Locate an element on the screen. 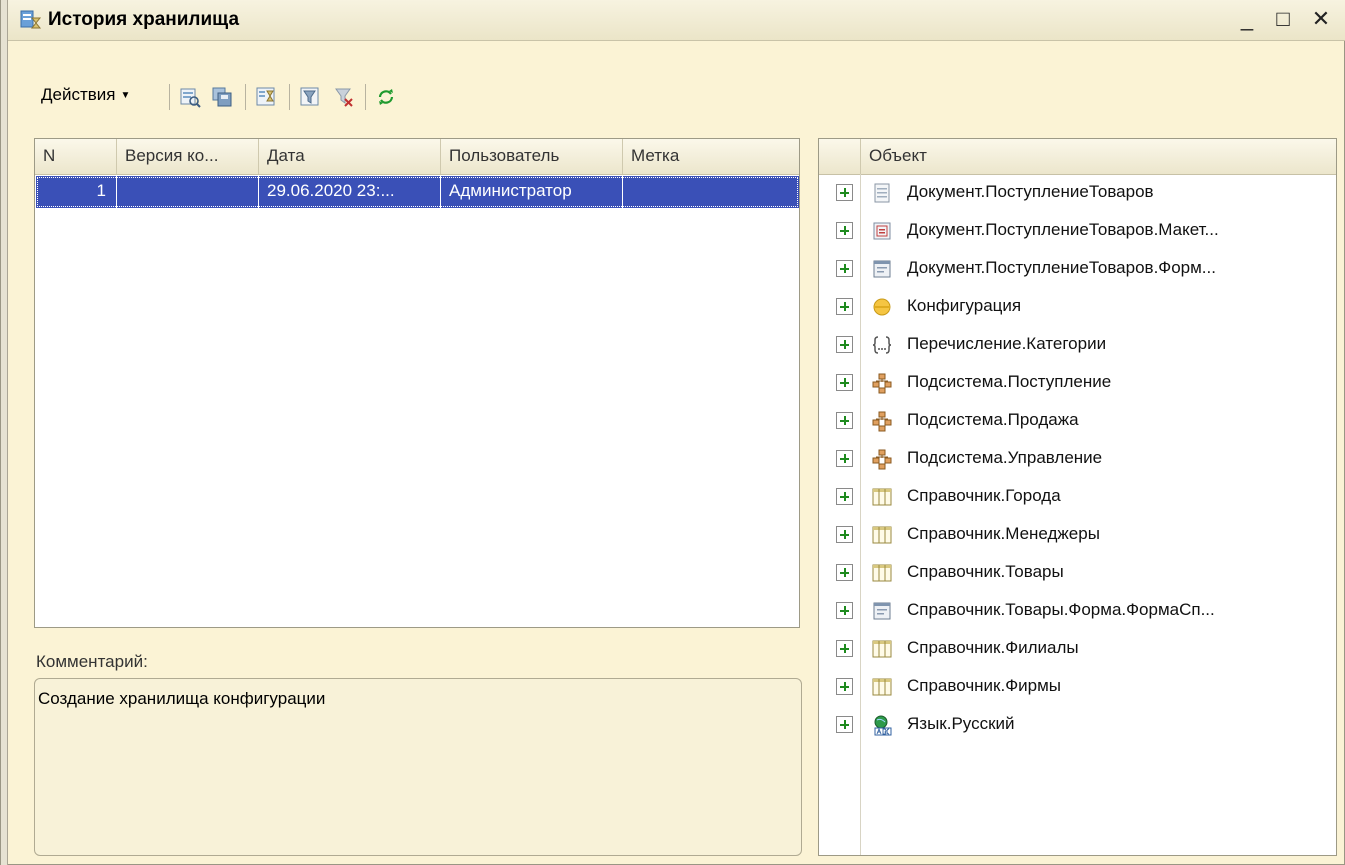 The height and width of the screenshot is (865, 1345). tree-item: Справочник.Города is located at coordinates (1077, 499).